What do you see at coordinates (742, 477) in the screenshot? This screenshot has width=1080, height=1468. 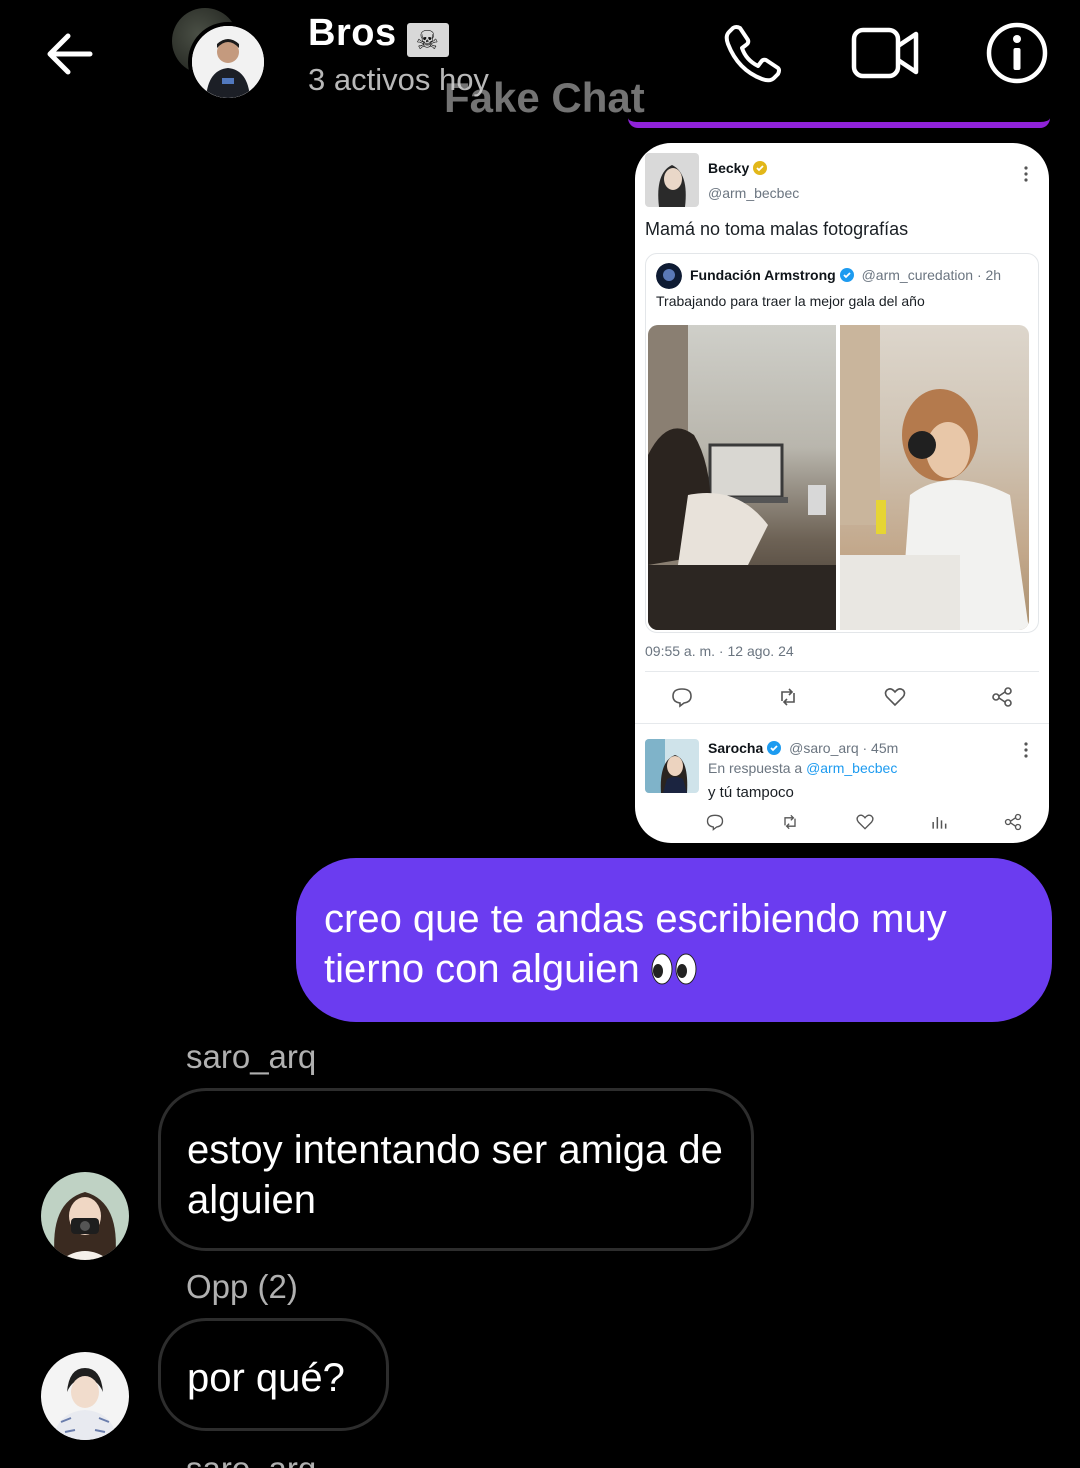 I see `quoted-photo-left` at bounding box center [742, 477].